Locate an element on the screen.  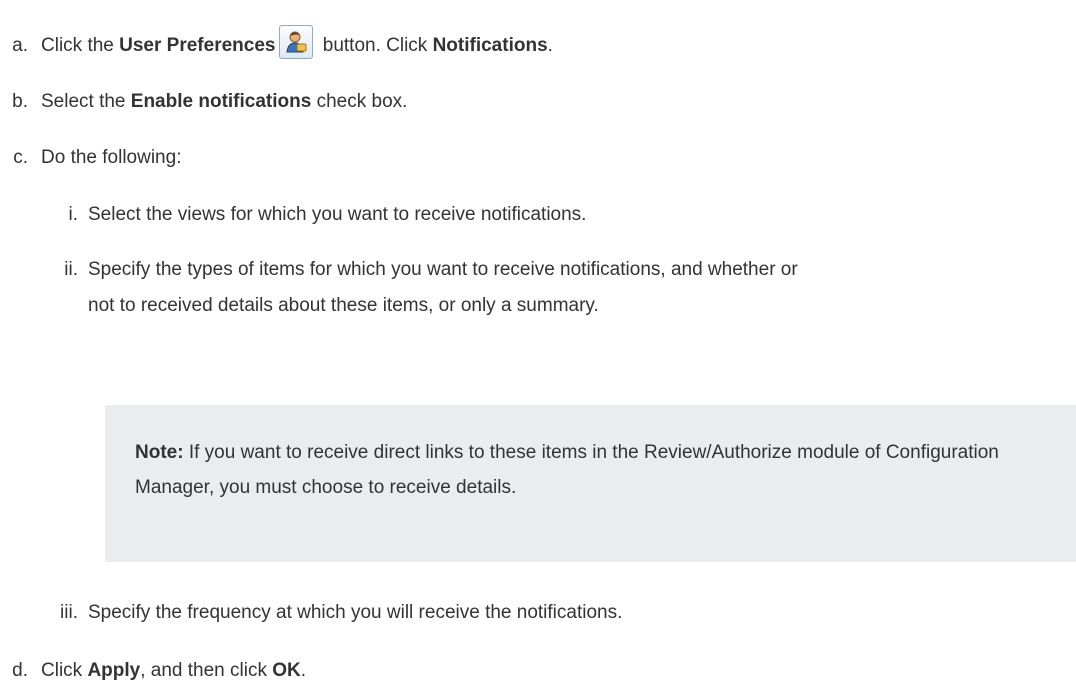
step-d-text: Click Apply, and then click OK. is located at coordinates (173, 671).